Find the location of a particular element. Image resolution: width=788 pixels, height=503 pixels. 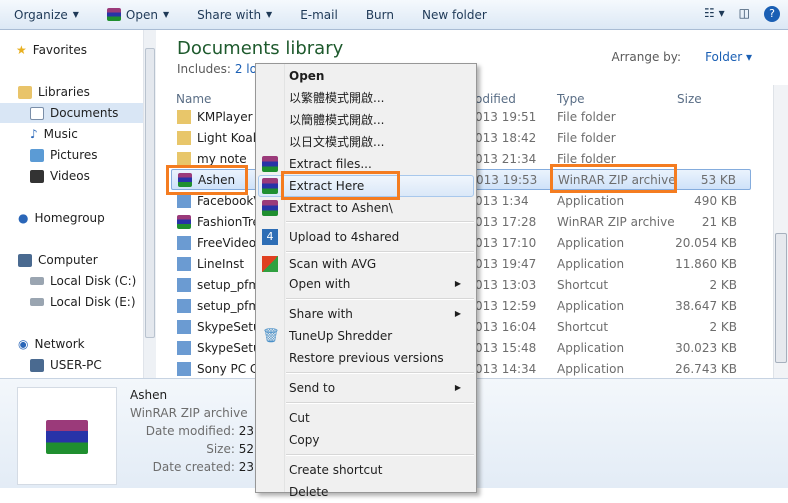

nav-favorites: ★ Favorites is located at coordinates (87, 50).